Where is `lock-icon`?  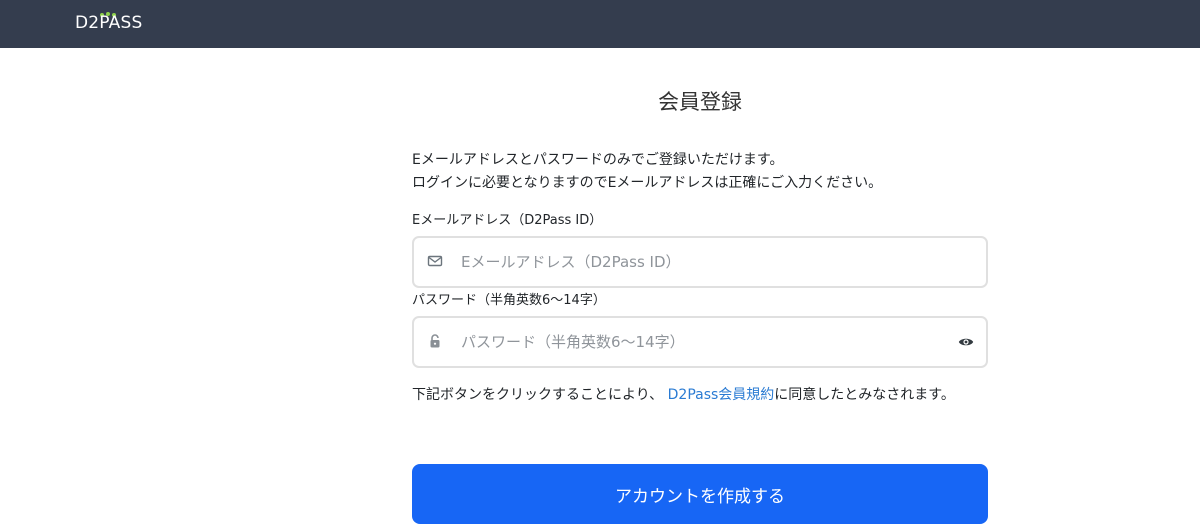 lock-icon is located at coordinates (435, 341).